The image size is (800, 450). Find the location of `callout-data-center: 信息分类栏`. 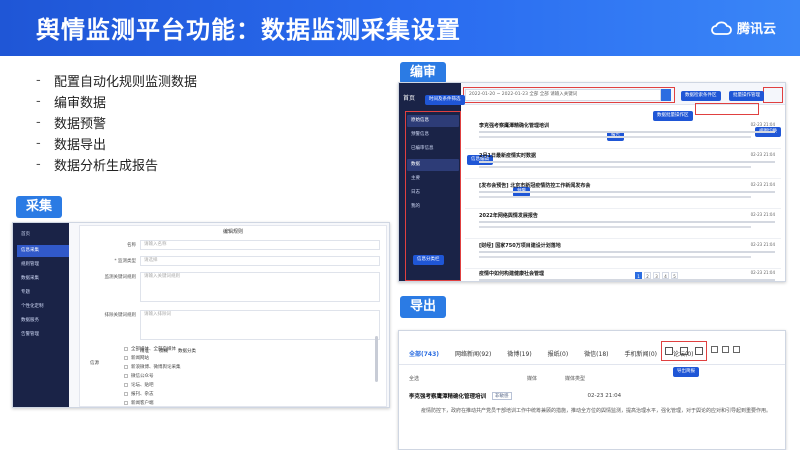

callout-data-center: 信息分类栏 is located at coordinates (428, 260).